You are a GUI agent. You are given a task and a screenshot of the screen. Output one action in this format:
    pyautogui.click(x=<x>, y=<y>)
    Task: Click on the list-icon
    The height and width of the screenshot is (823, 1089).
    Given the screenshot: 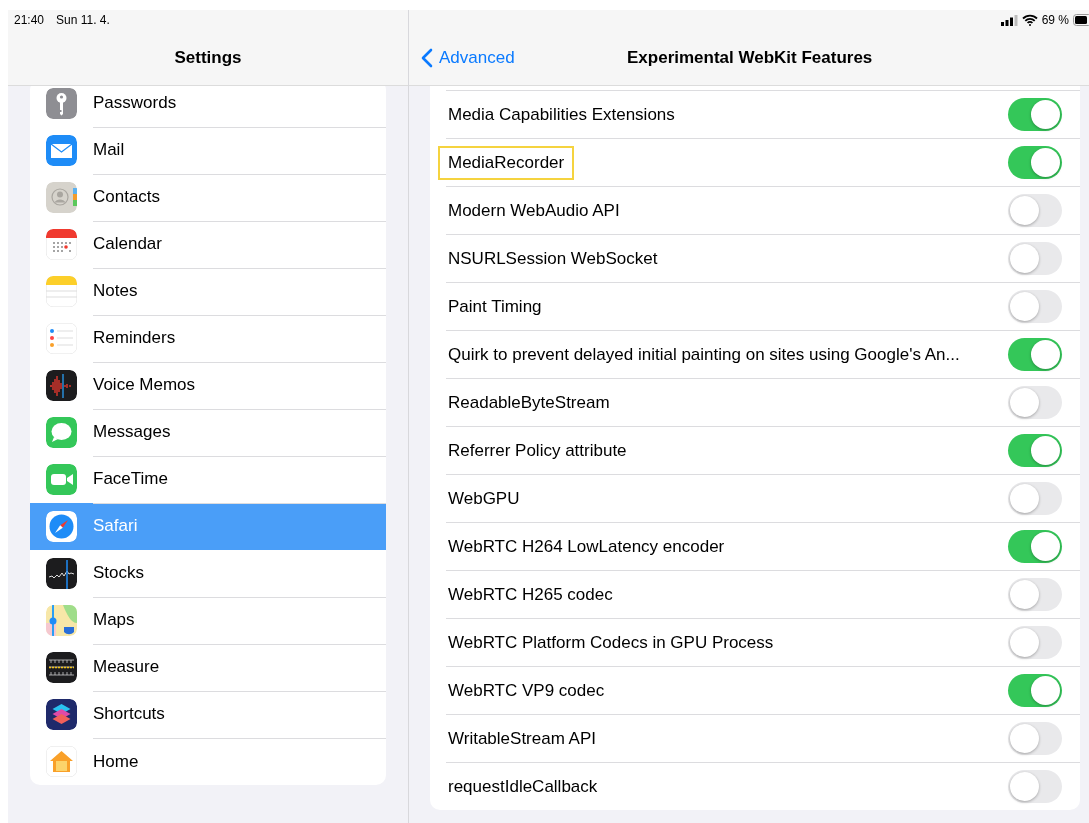 What is the action you would take?
    pyautogui.click(x=61, y=338)
    